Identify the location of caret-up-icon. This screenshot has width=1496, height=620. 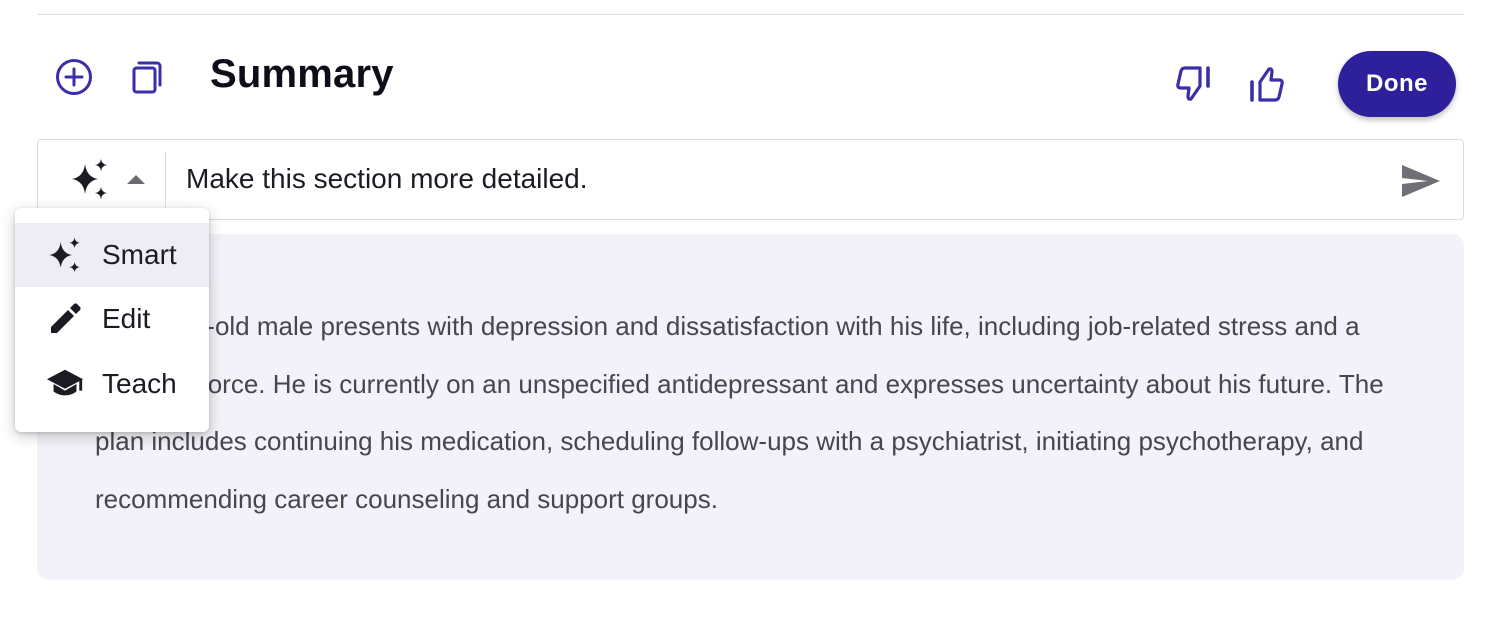
(136, 179).